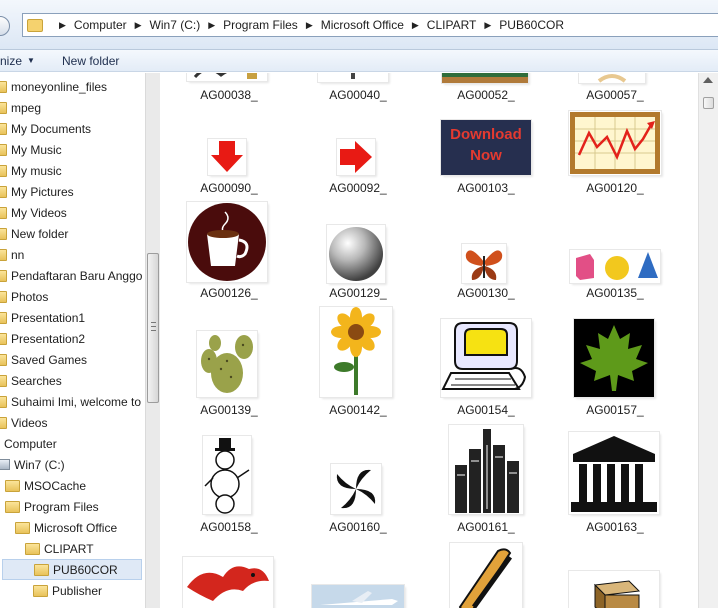 This screenshot has height=608, width=718. What do you see at coordinates (53, 86) in the screenshot?
I see `sidebar-item-moneyonline-files: moneyonline_files` at bounding box center [53, 86].